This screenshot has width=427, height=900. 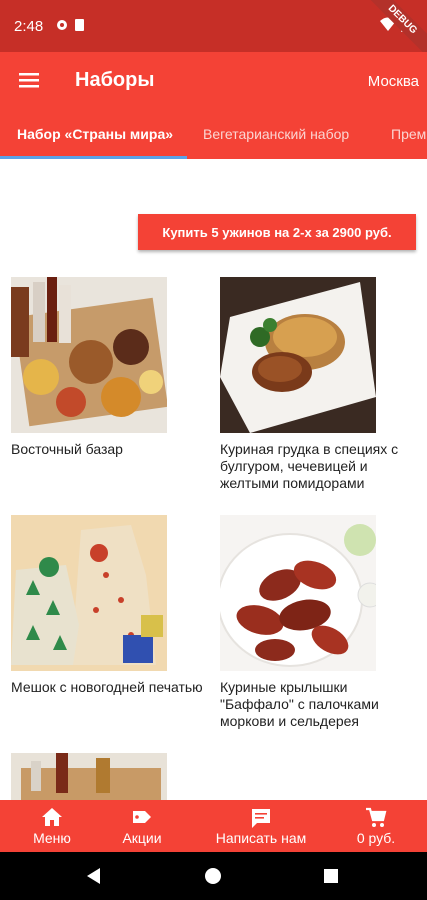 What do you see at coordinates (276, 134) in the screenshot?
I see `tab-vegetarian-set: Вегетарианский набор` at bounding box center [276, 134].